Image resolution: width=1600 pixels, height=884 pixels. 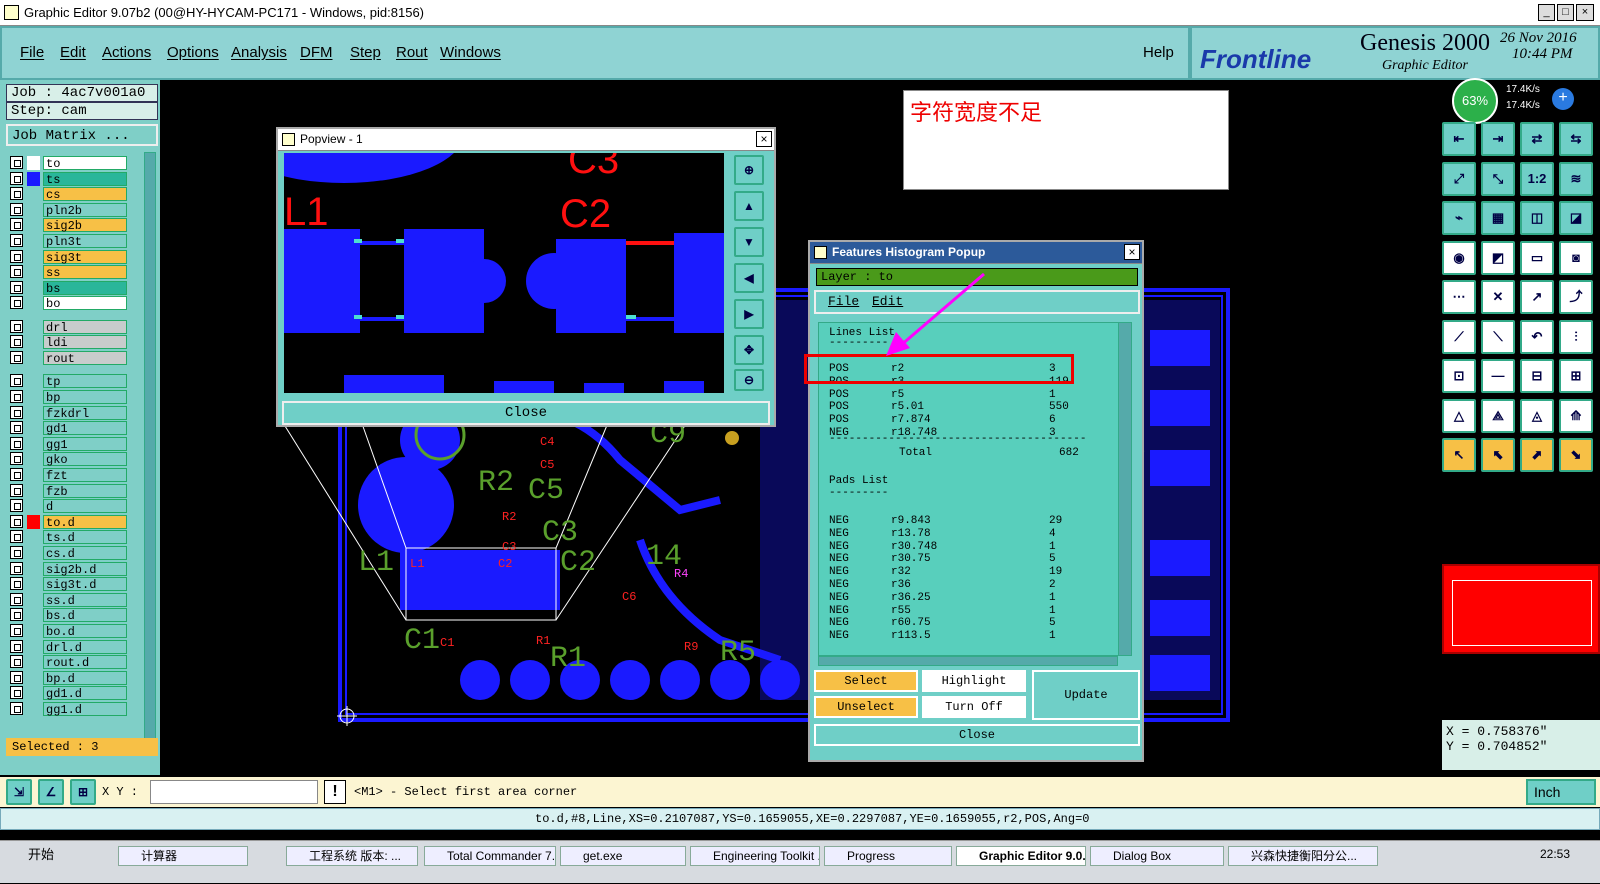 I want to click on layer-row: gko, so click(x=69, y=459).